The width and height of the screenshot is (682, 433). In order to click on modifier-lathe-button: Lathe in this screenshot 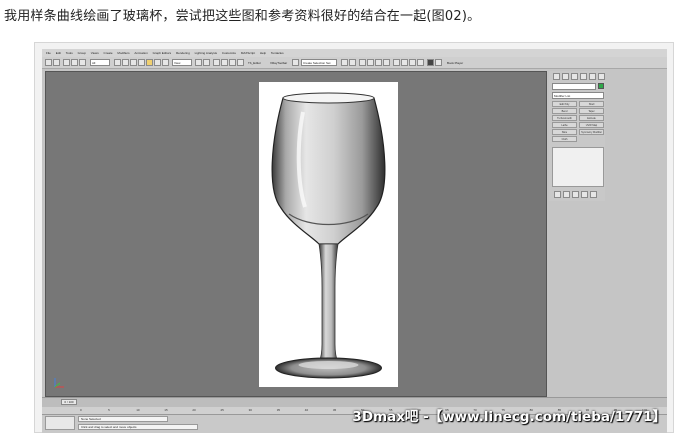, I will do `click(564, 125)`.